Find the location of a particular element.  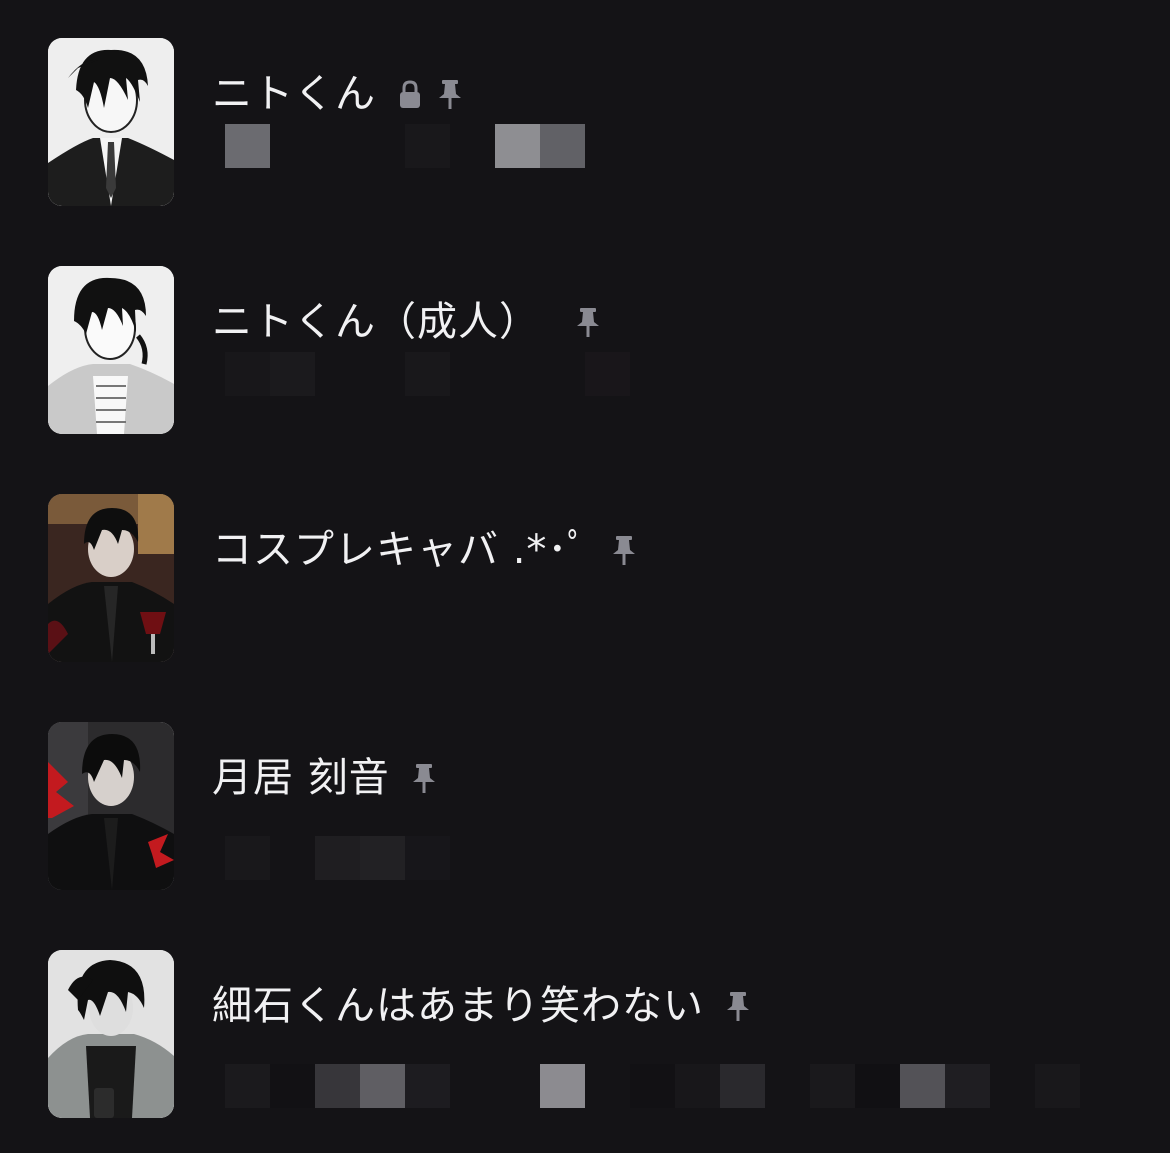

chat-name: 細石くんはあまり笑わない is located at coordinates (458, 1006).